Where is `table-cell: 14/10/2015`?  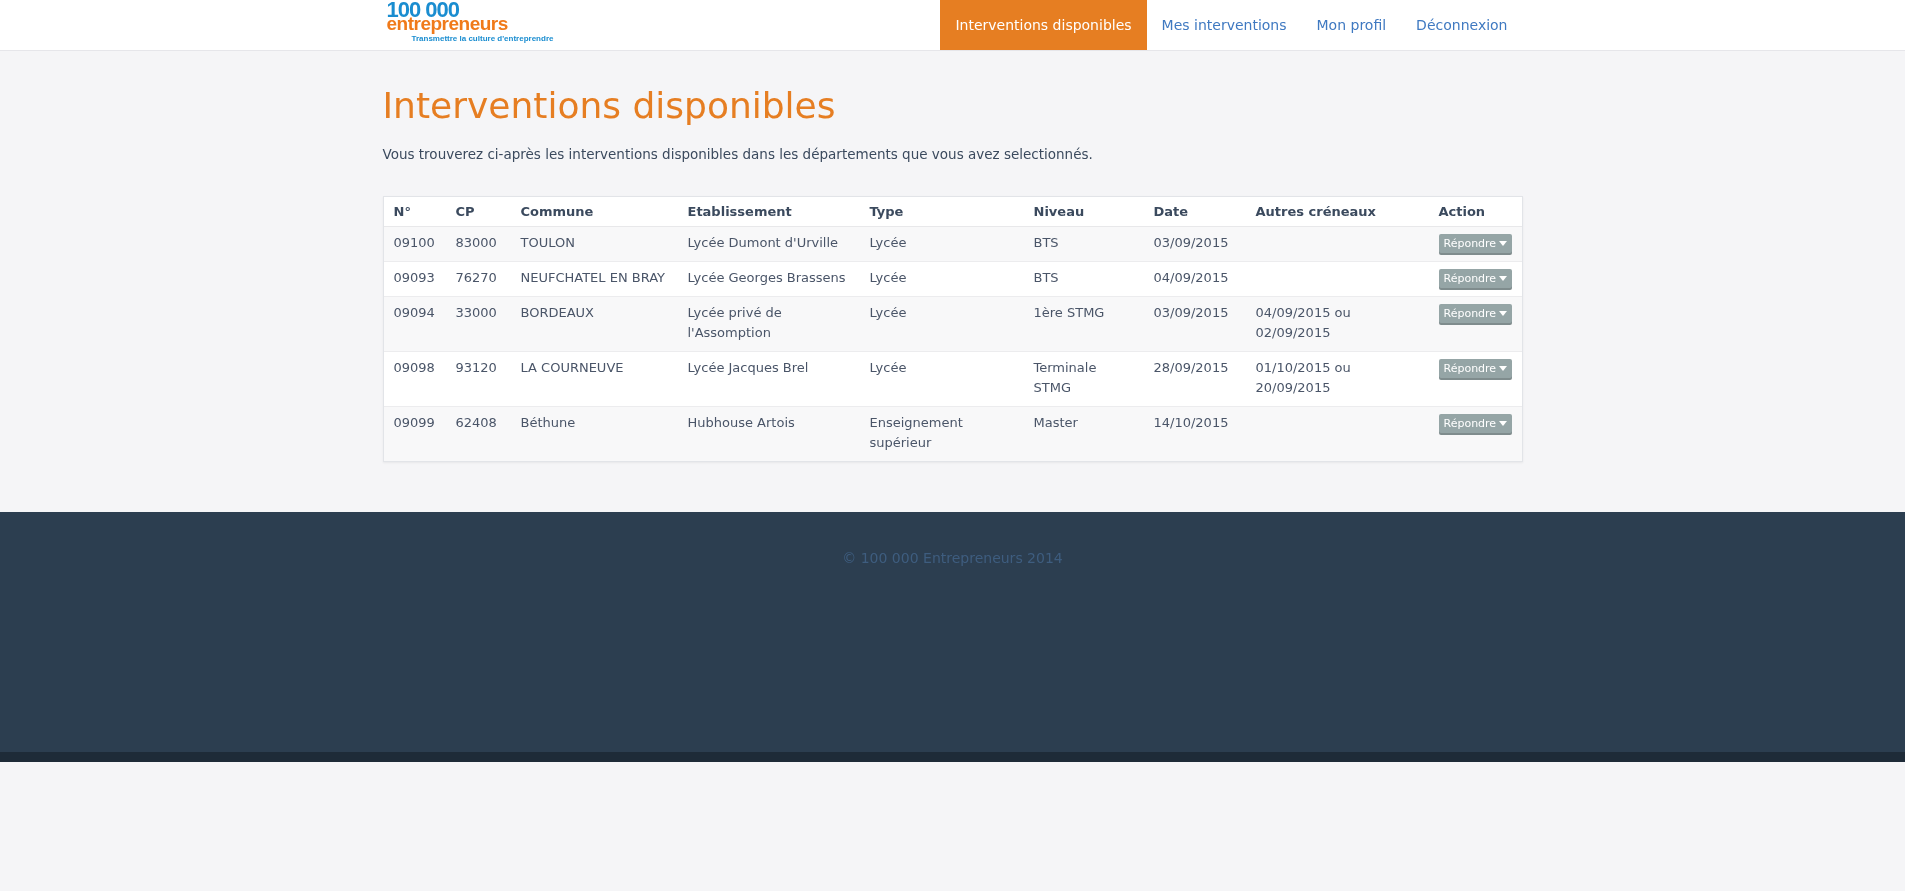 table-cell: 14/10/2015 is located at coordinates (1191, 422).